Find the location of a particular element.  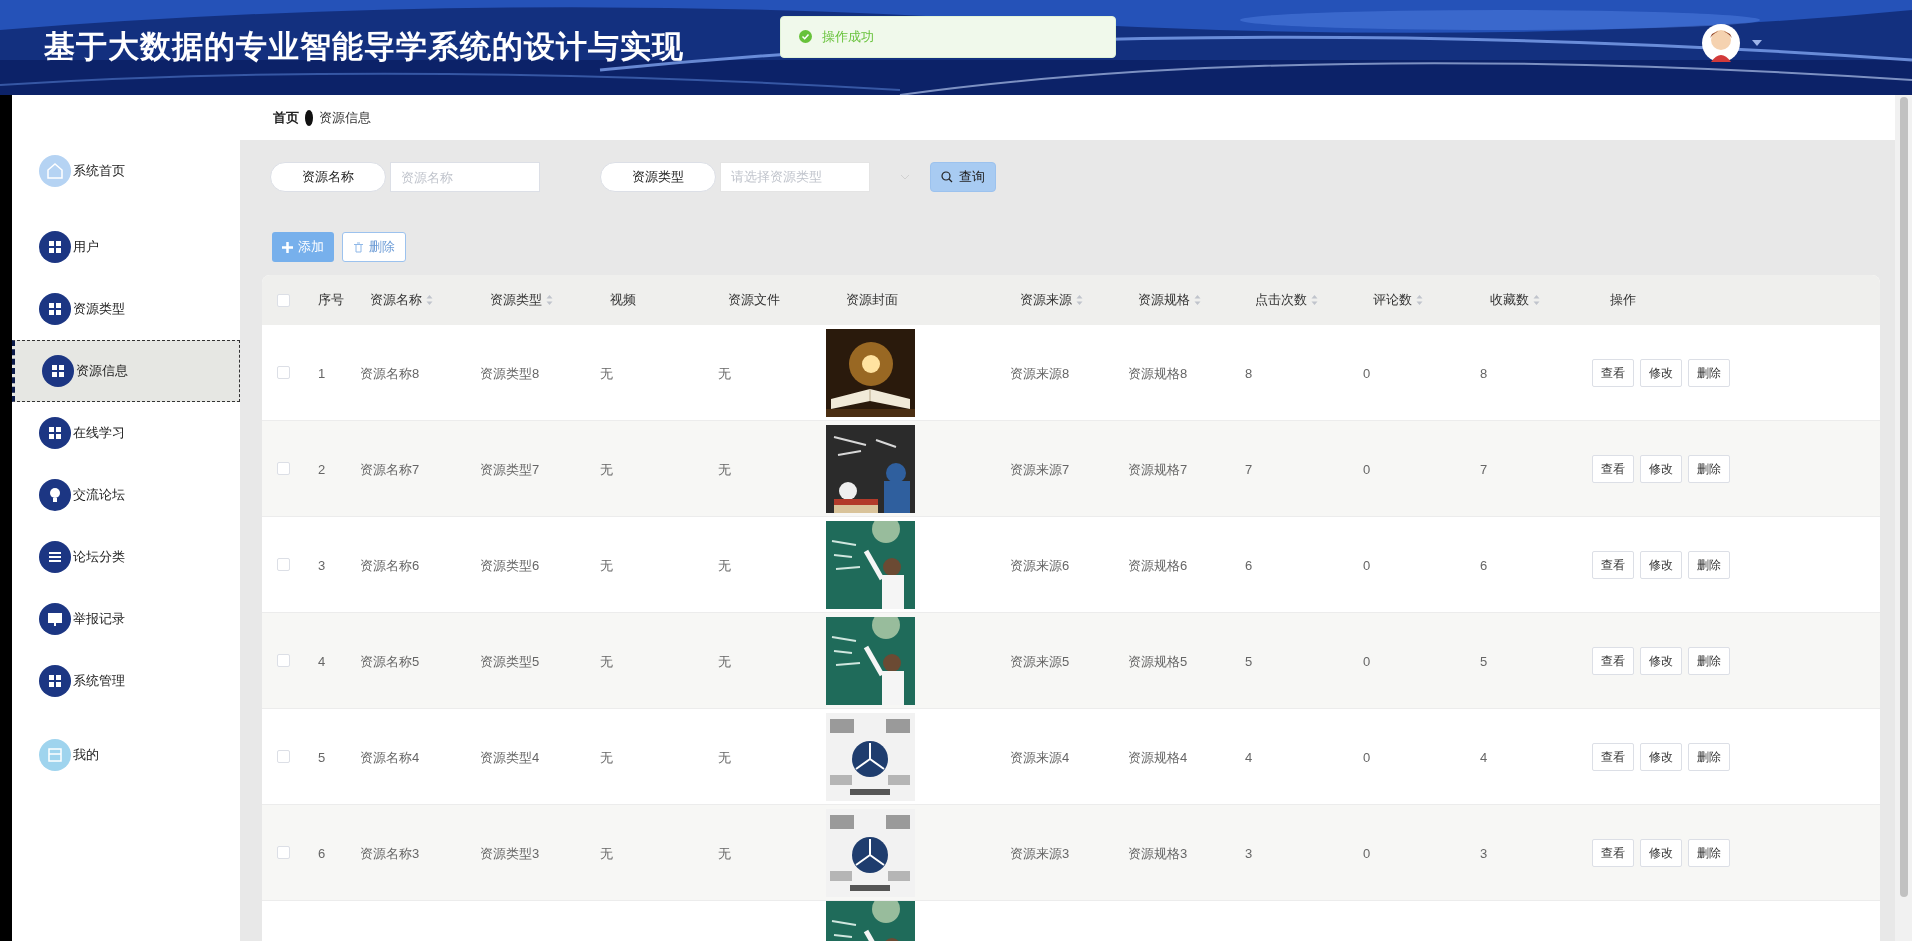

column-header: 资源文件 is located at coordinates (754, 300).